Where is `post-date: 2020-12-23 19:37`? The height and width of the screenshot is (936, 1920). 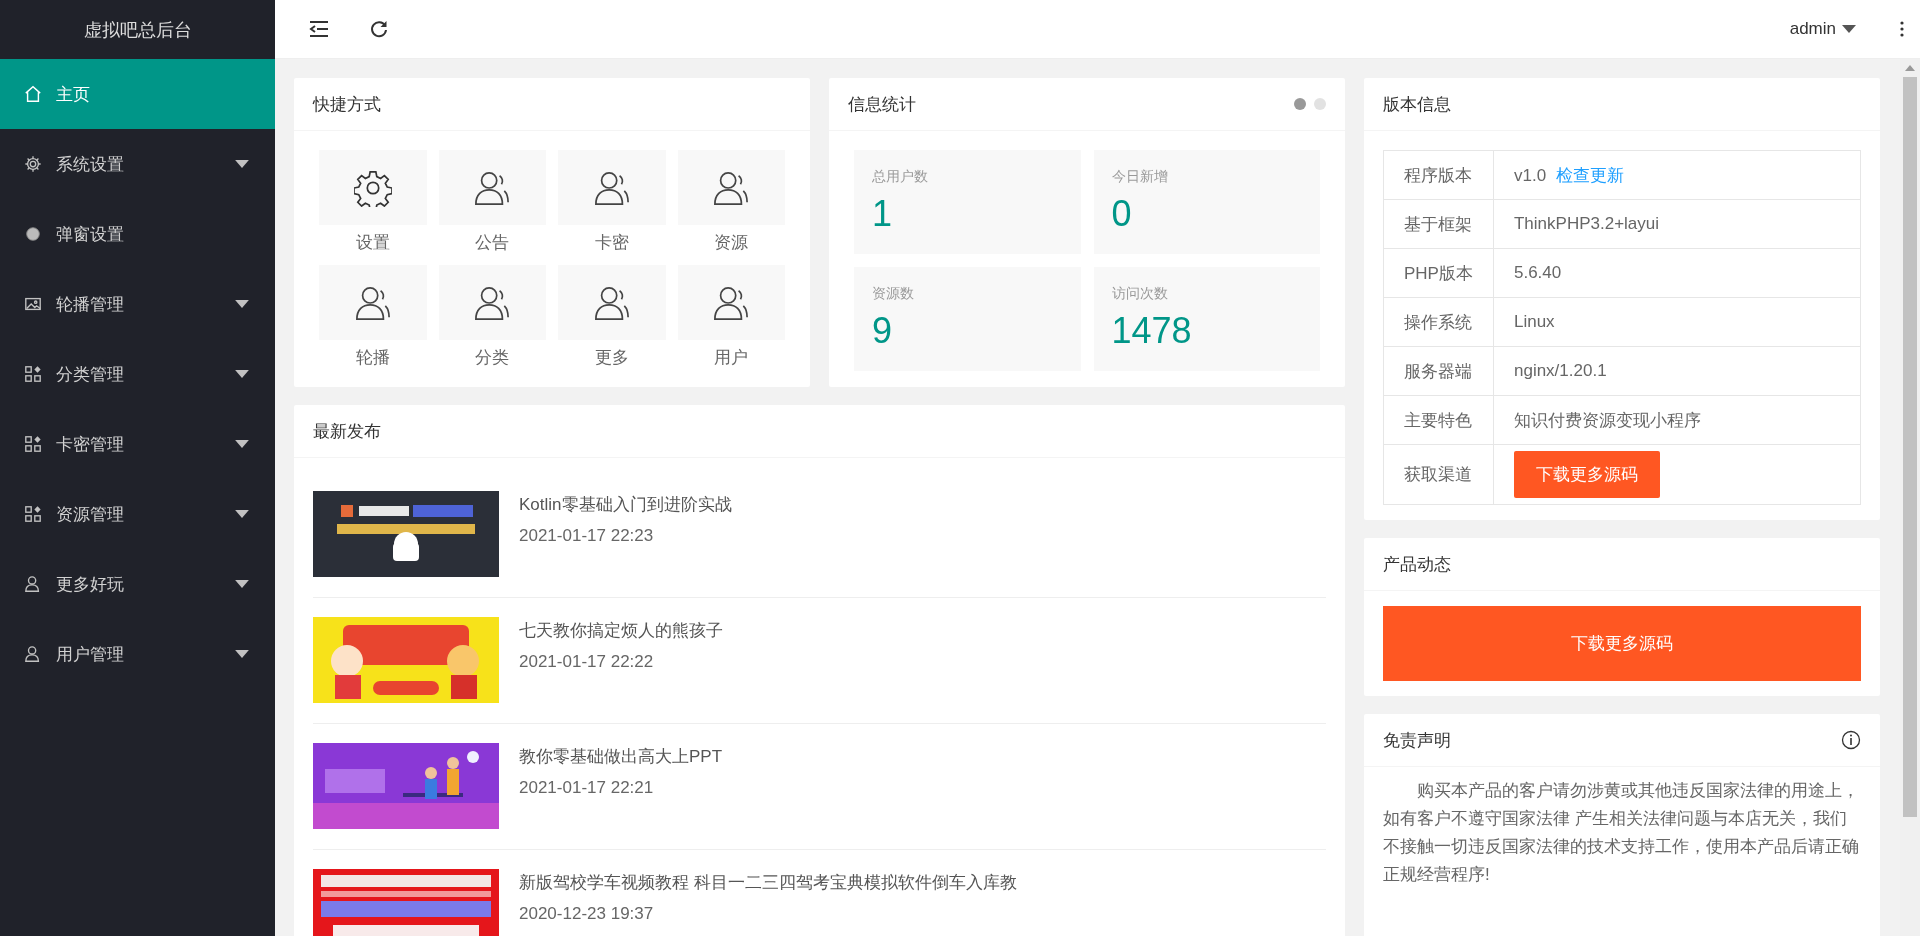 post-date: 2020-12-23 19:37 is located at coordinates (587, 914).